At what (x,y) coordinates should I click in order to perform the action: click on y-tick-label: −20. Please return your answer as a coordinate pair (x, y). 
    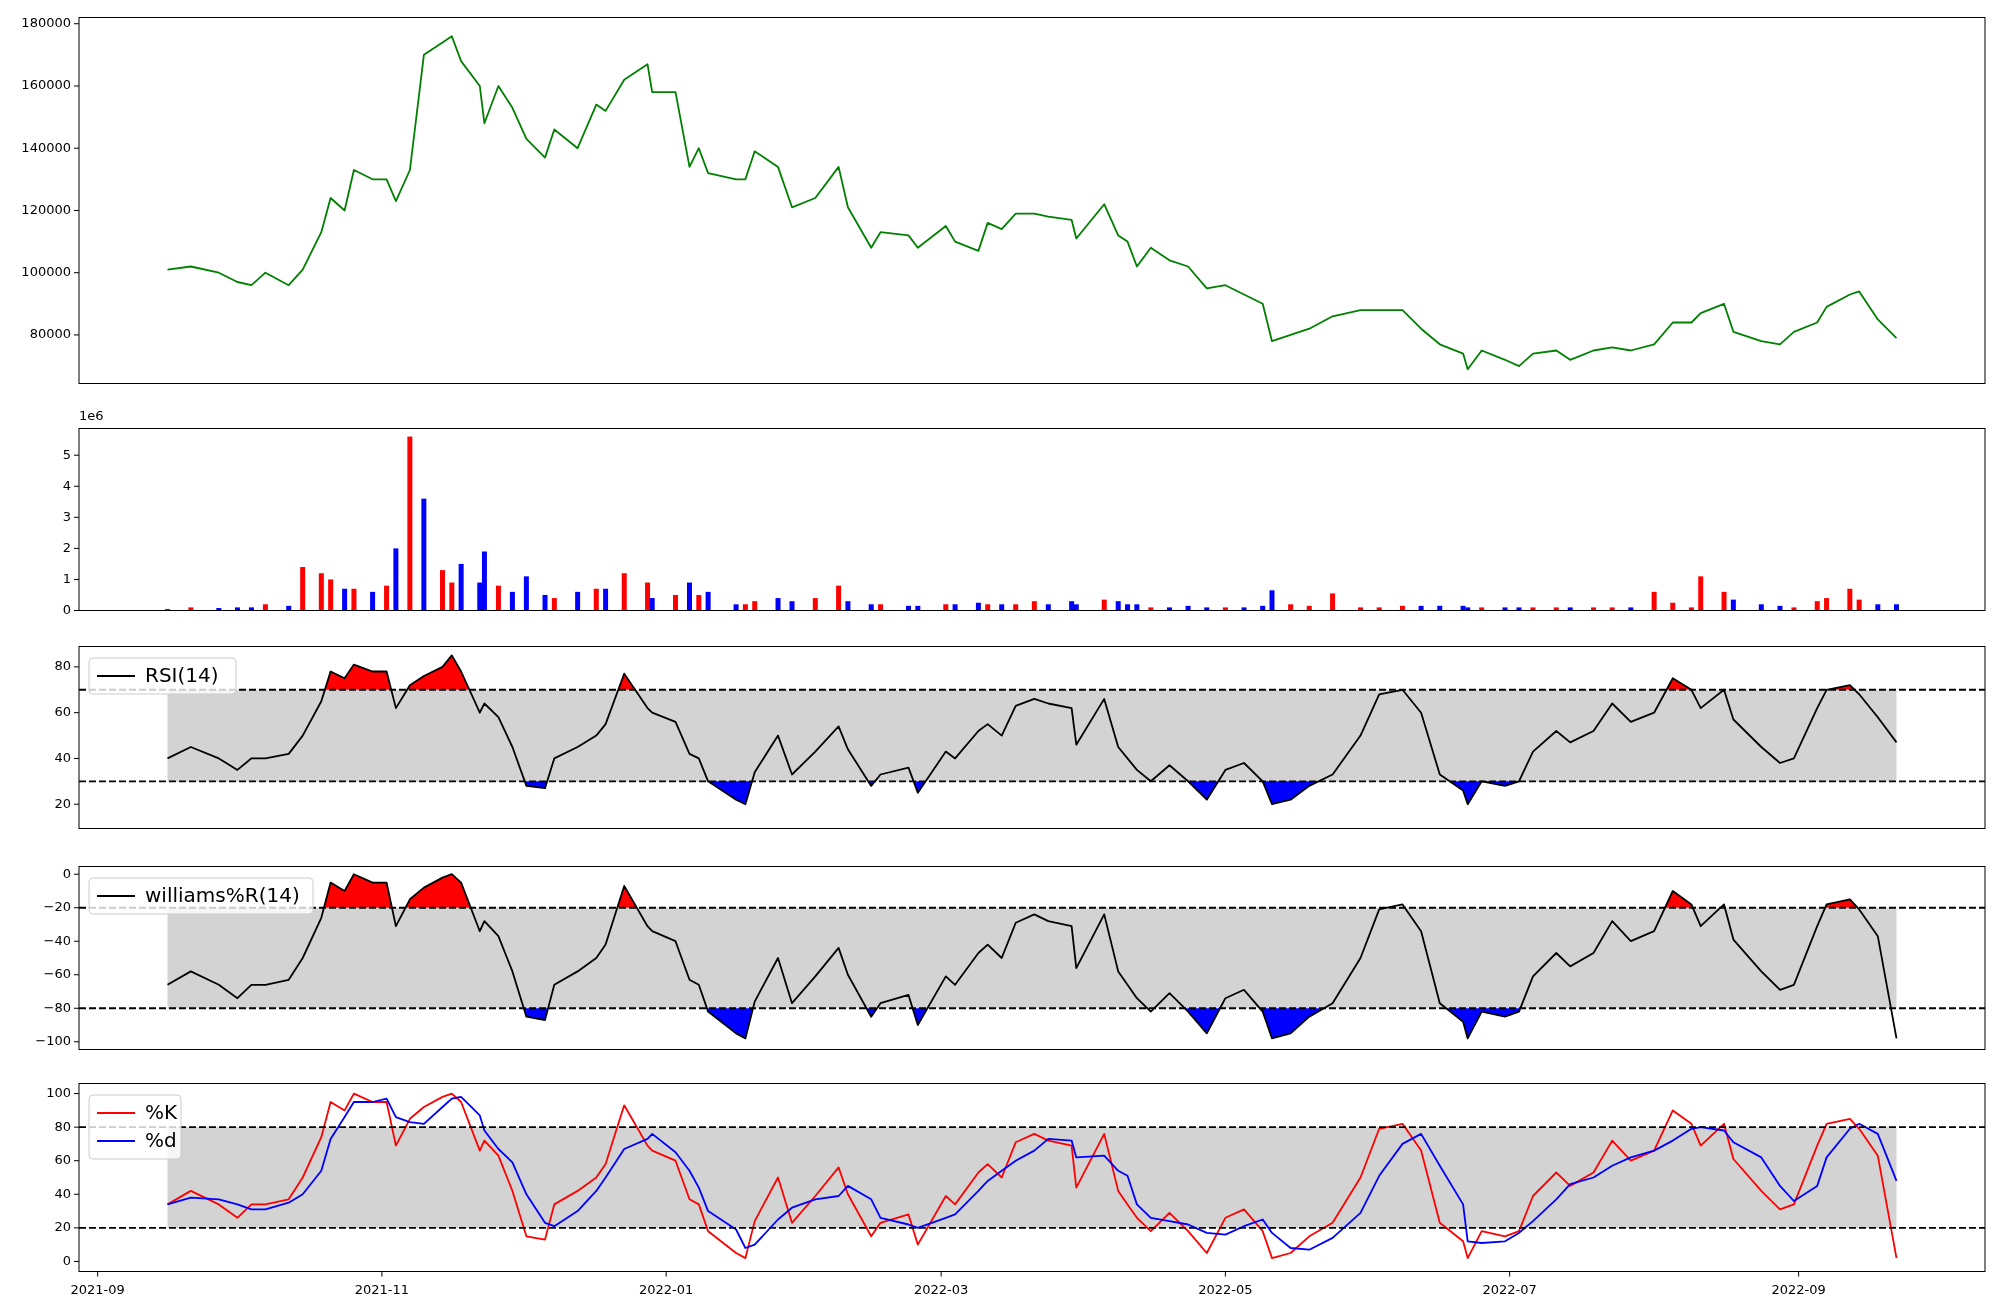
    Looking at the image, I should click on (57, 907).